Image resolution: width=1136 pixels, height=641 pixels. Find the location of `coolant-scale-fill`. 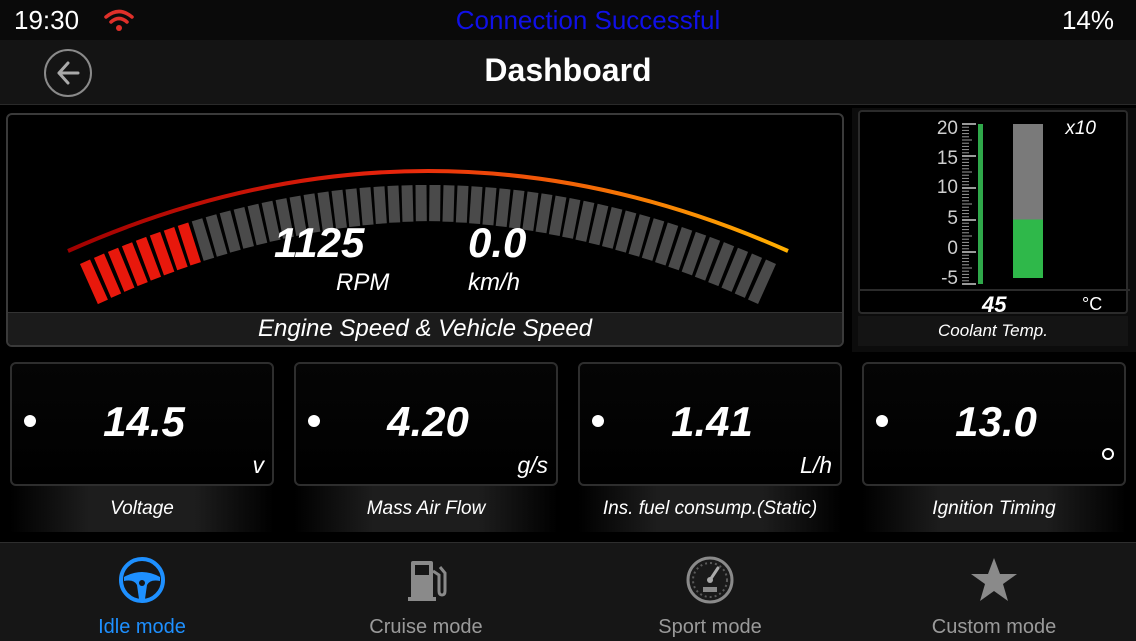

coolant-scale-fill is located at coordinates (980, 204).